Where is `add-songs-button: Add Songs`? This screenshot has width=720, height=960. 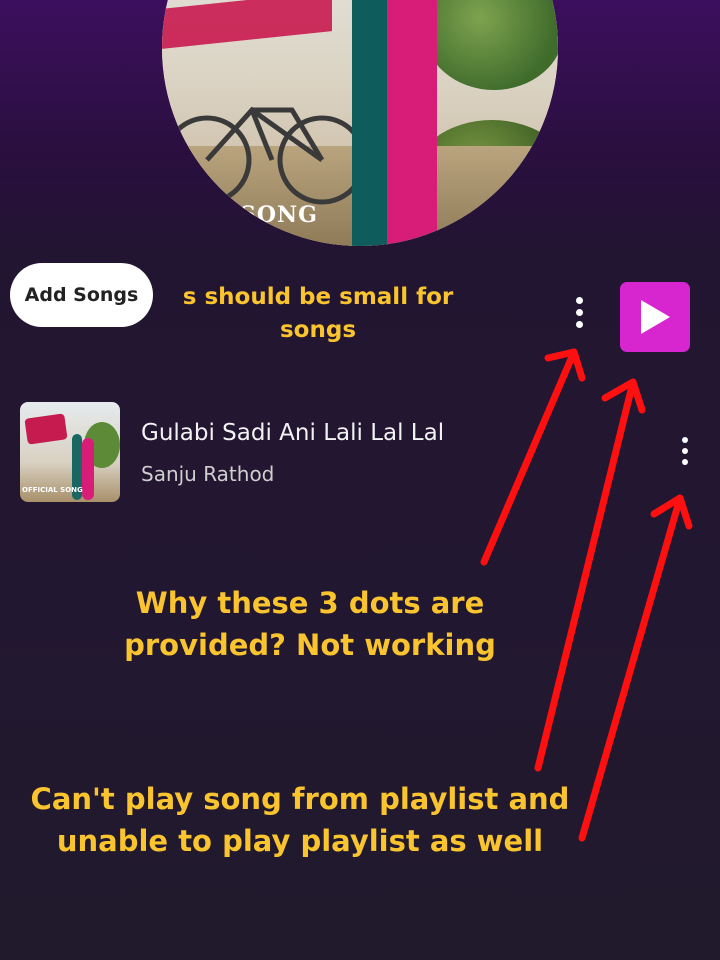 add-songs-button: Add Songs is located at coordinates (81, 295).